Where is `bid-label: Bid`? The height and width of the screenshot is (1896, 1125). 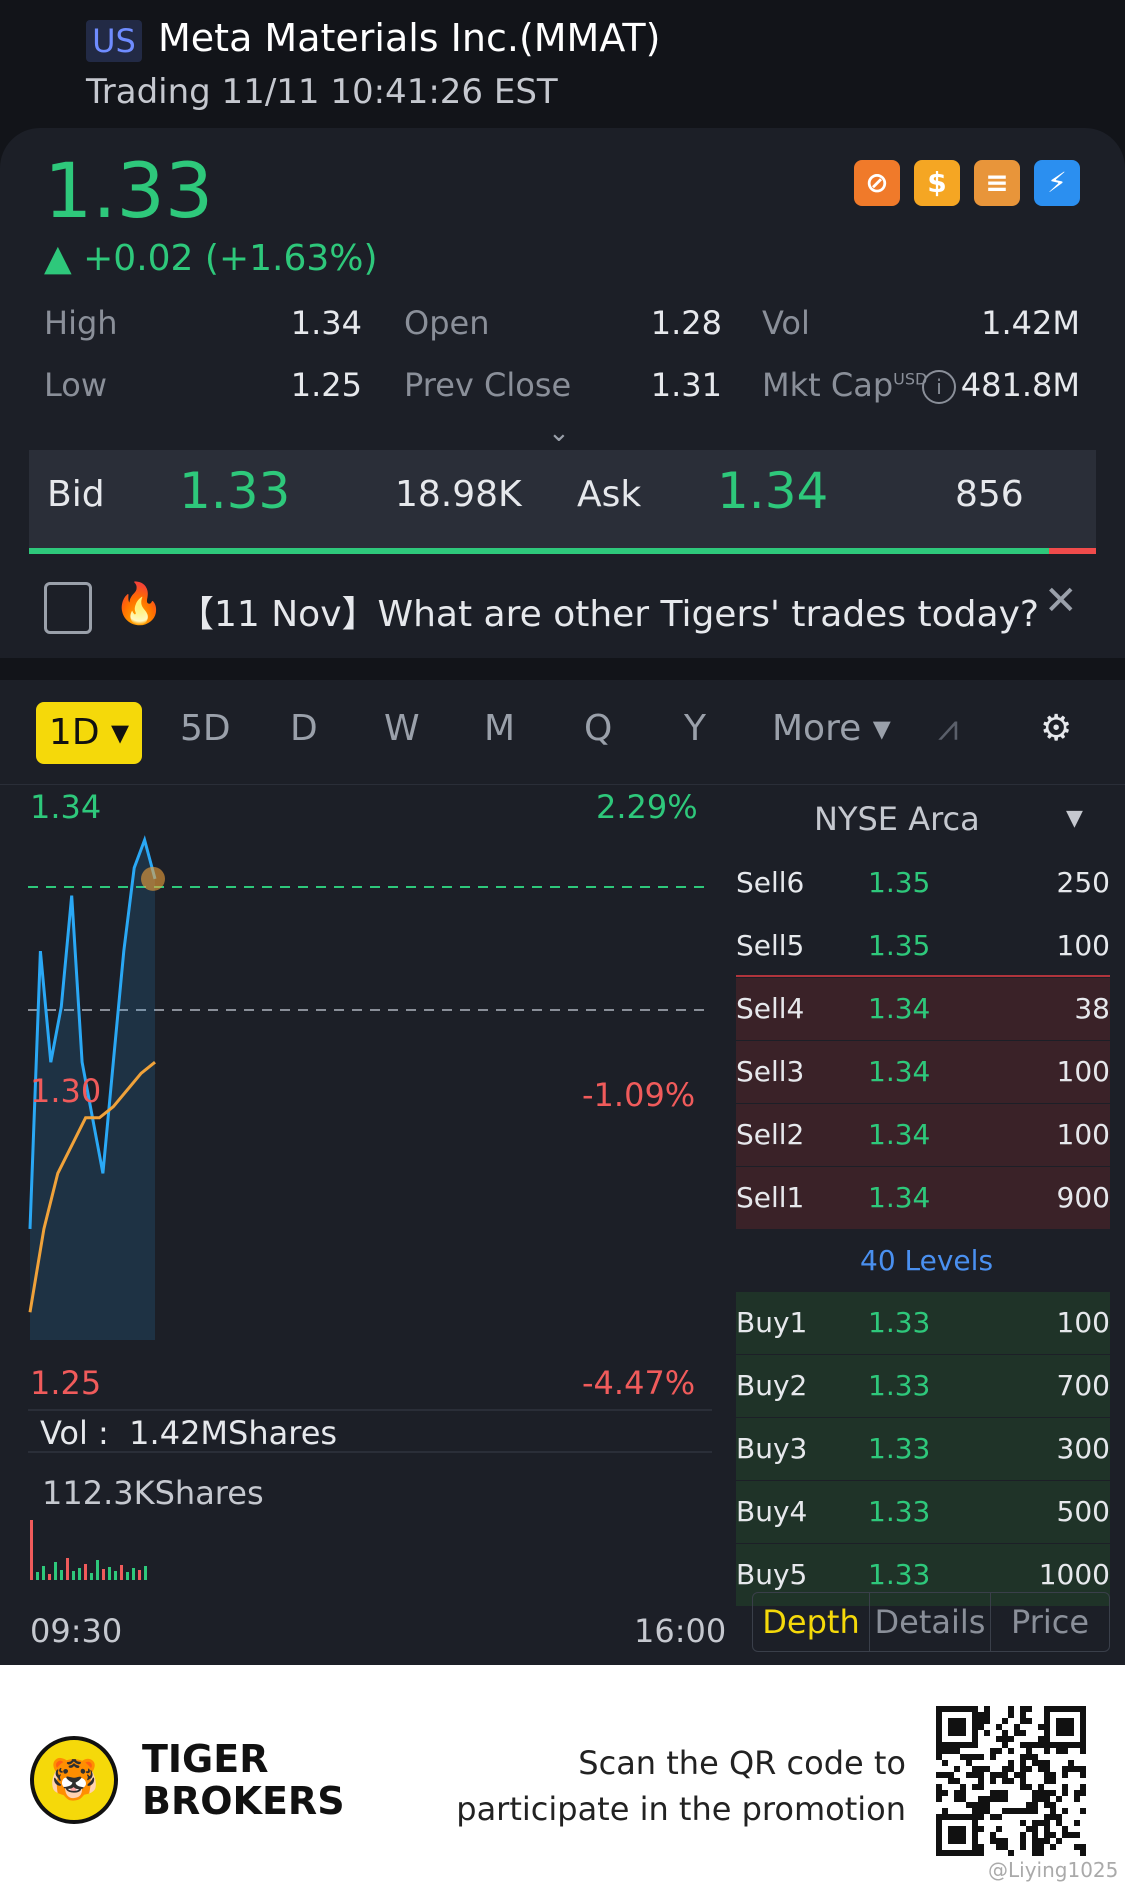 bid-label: Bid is located at coordinates (76, 494).